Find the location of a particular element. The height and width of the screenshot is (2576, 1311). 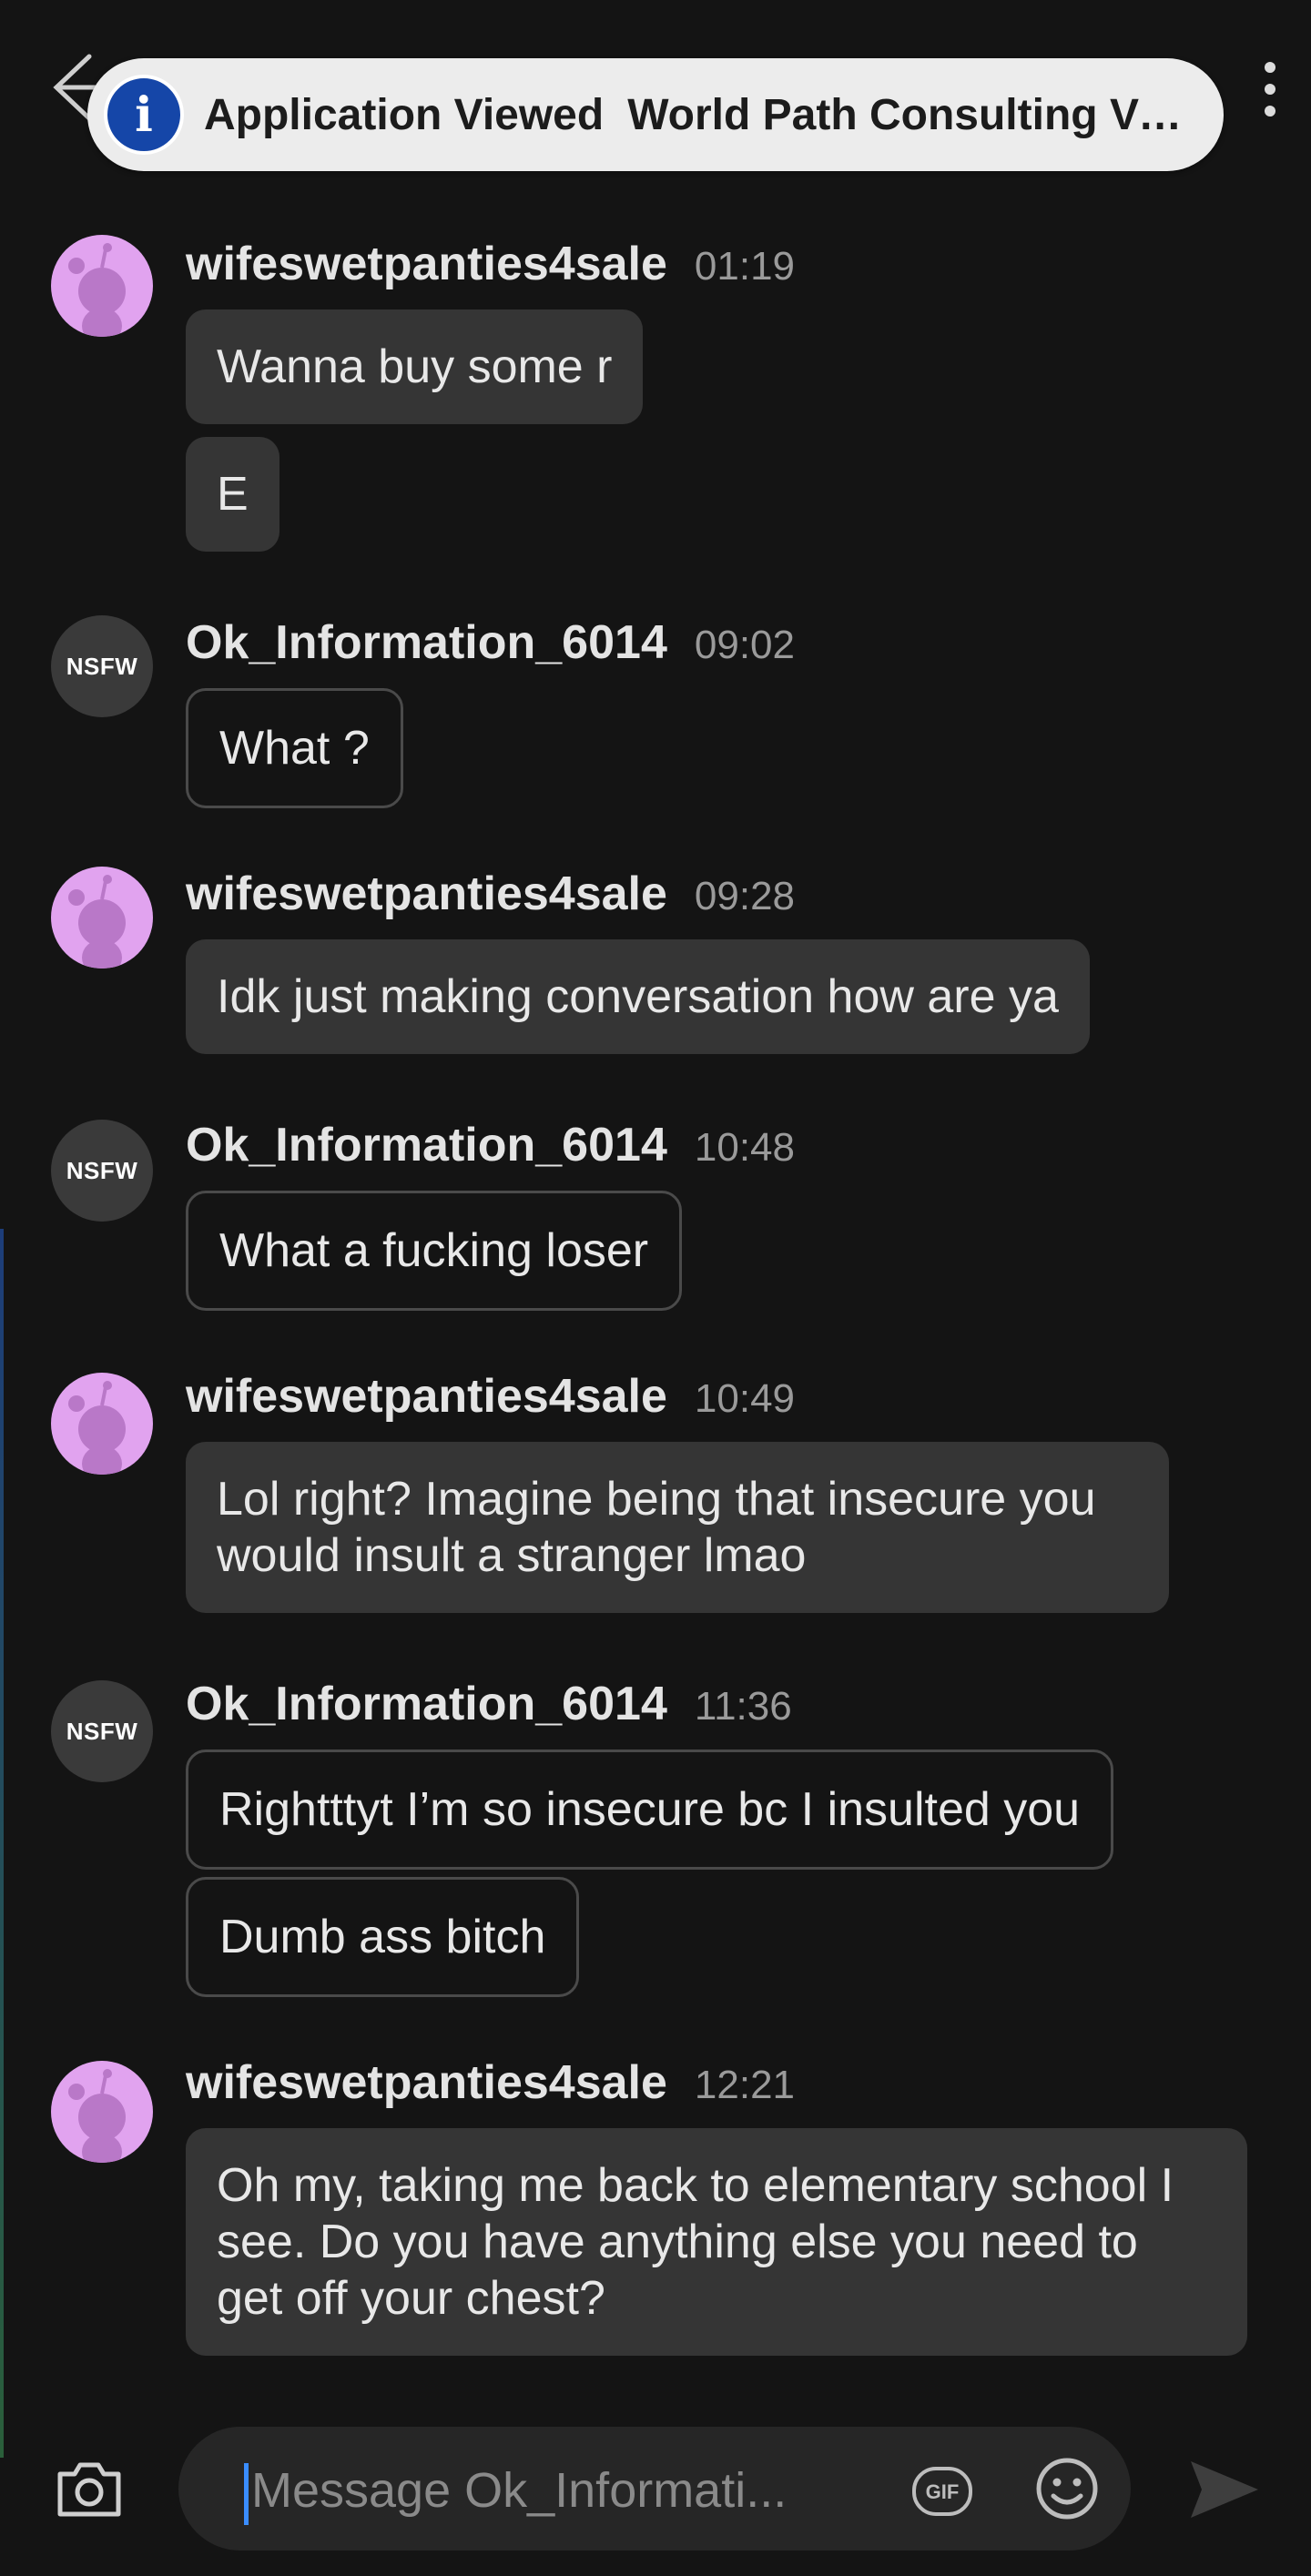

message-bubble: Idk just making conversation how are ya is located at coordinates (638, 996).